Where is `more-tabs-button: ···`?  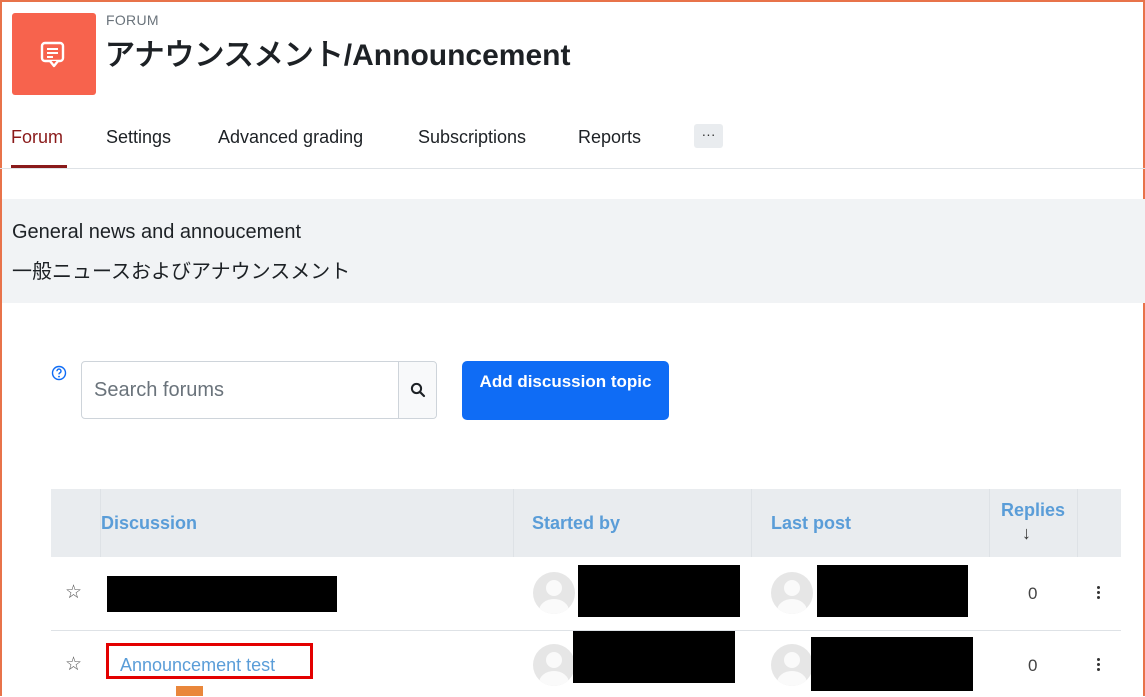
more-tabs-button: ··· is located at coordinates (708, 136).